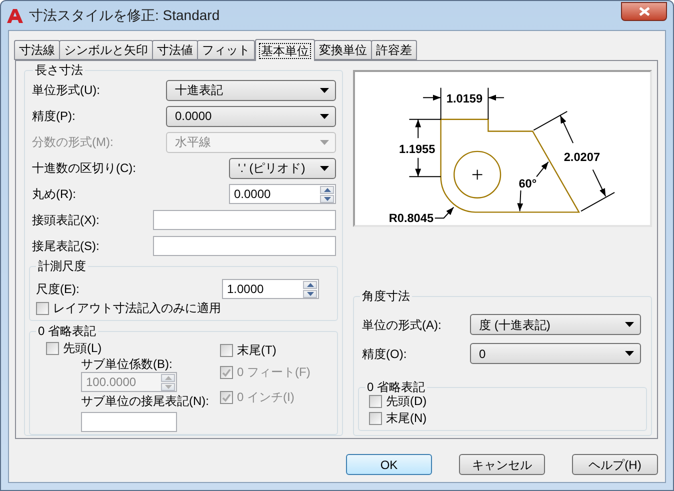  What do you see at coordinates (137, 308) in the screenshot?
I see `checkbox-label: レイアウト寸法記入のみに適用` at bounding box center [137, 308].